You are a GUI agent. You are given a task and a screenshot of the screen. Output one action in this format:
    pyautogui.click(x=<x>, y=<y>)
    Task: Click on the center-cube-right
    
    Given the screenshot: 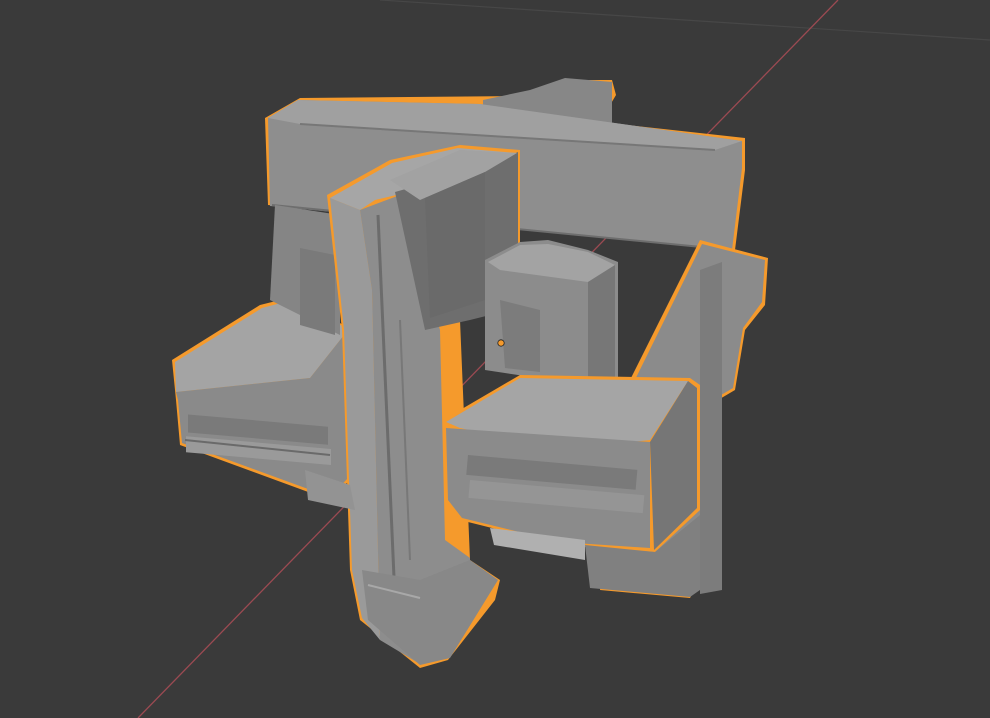 What is the action you would take?
    pyautogui.click(x=601, y=324)
    